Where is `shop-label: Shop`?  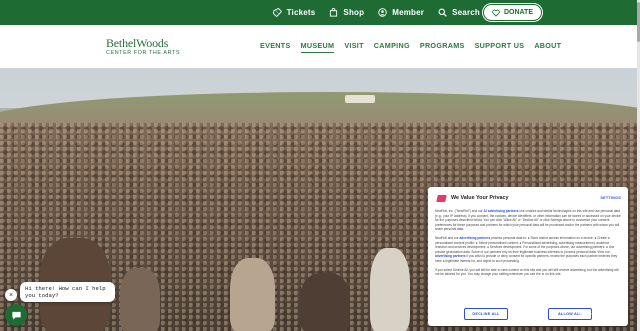 shop-label: Shop is located at coordinates (354, 12).